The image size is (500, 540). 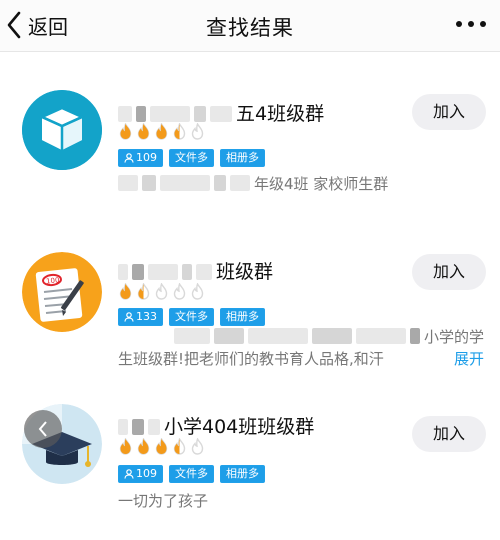 I want to click on member-count-badge: 133, so click(x=140, y=317).